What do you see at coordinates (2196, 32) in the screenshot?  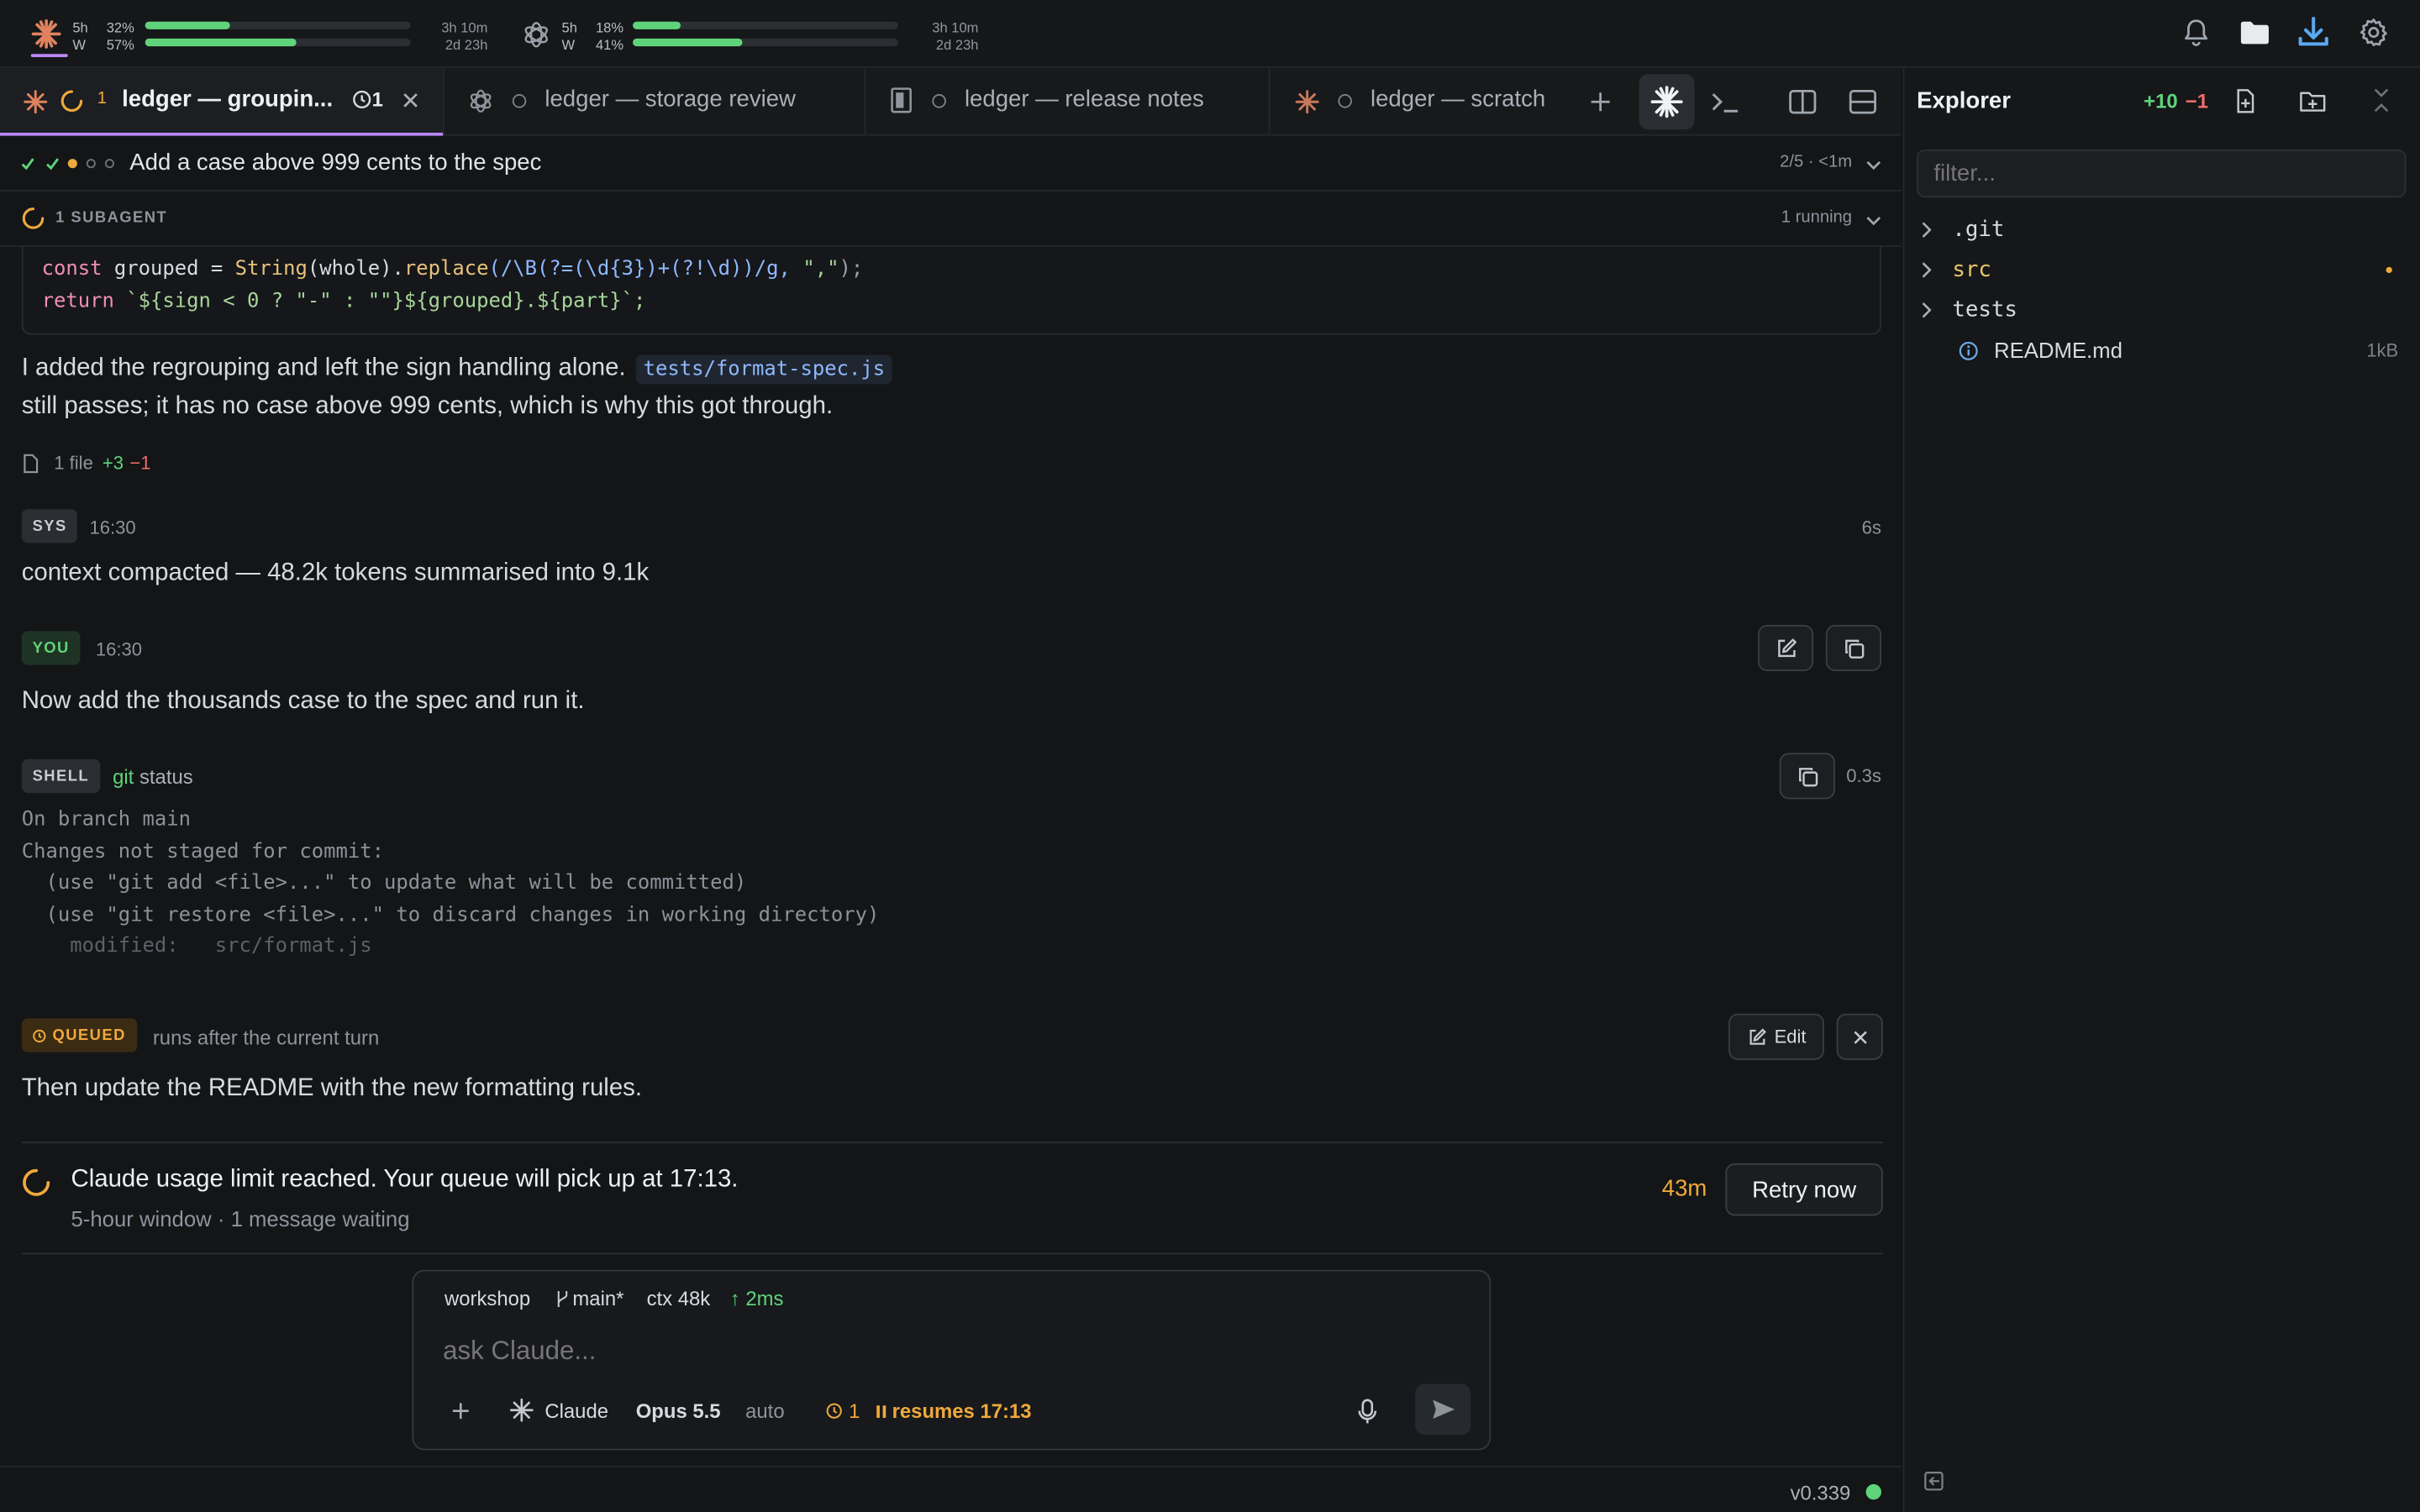 I see `bell-icon` at bounding box center [2196, 32].